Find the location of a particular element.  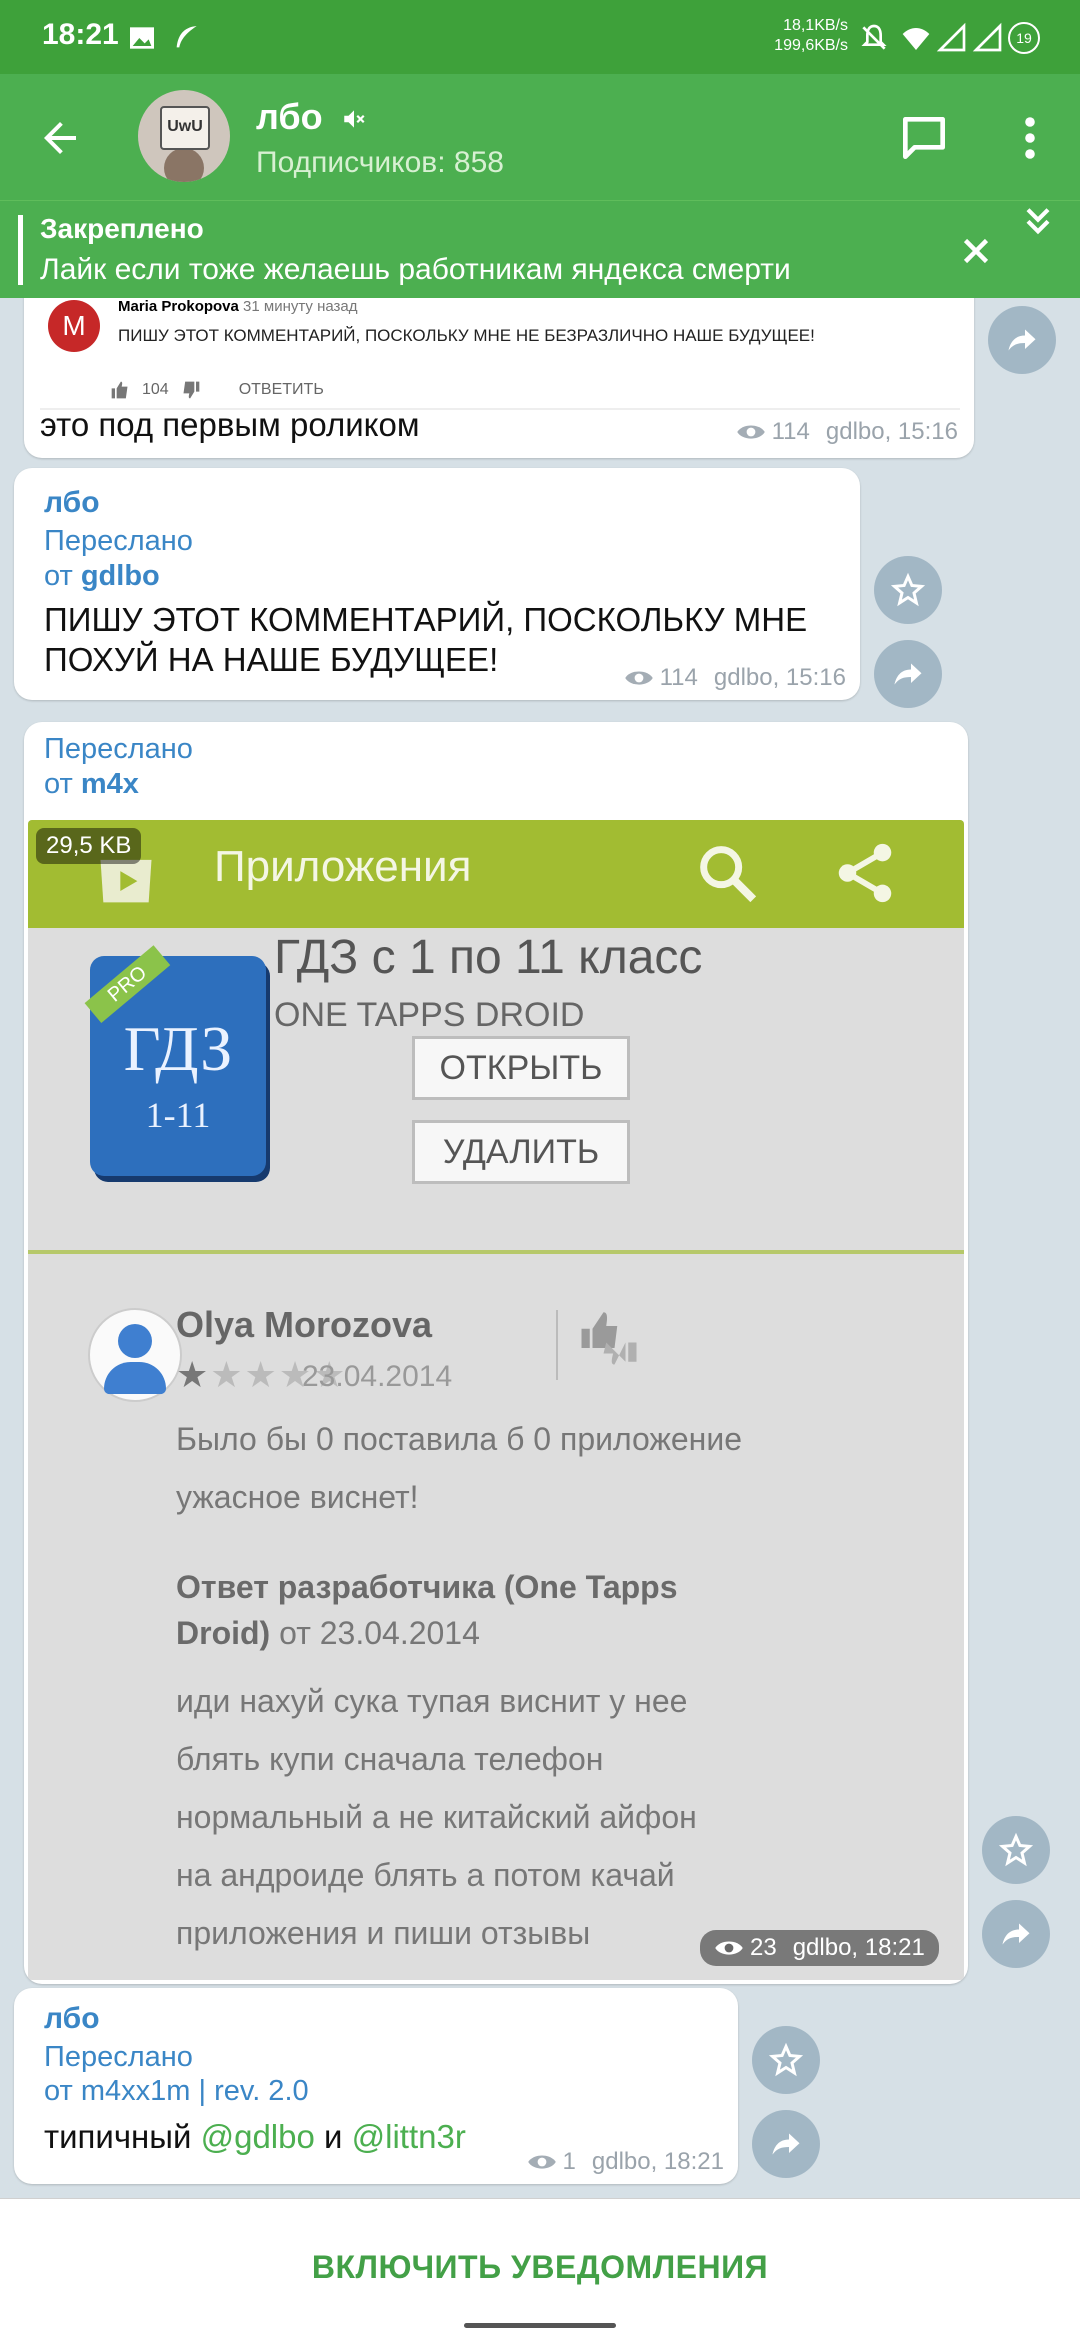

status-bar: 18:21 18,1KB/s 199,6KB/s 19 is located at coordinates (540, 37).